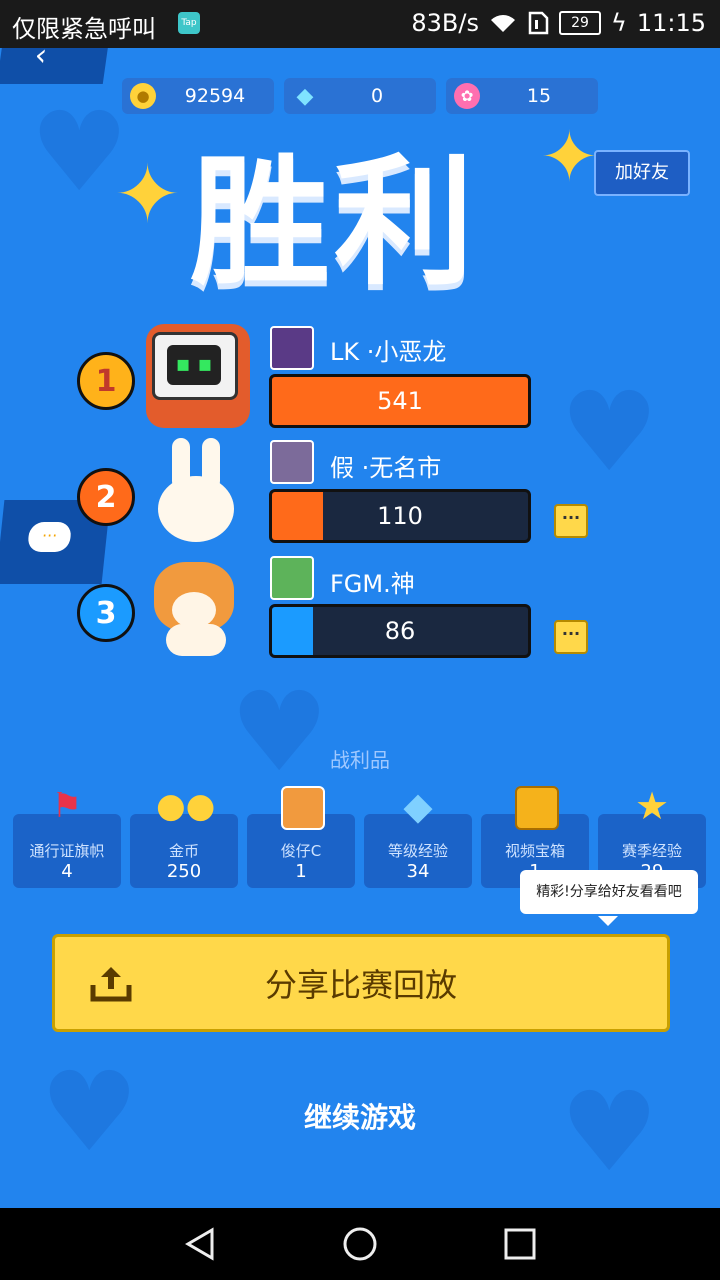 This screenshot has height=1280, width=720. What do you see at coordinates (67, 851) in the screenshot?
I see `reward-label: 通行证旗帜` at bounding box center [67, 851].